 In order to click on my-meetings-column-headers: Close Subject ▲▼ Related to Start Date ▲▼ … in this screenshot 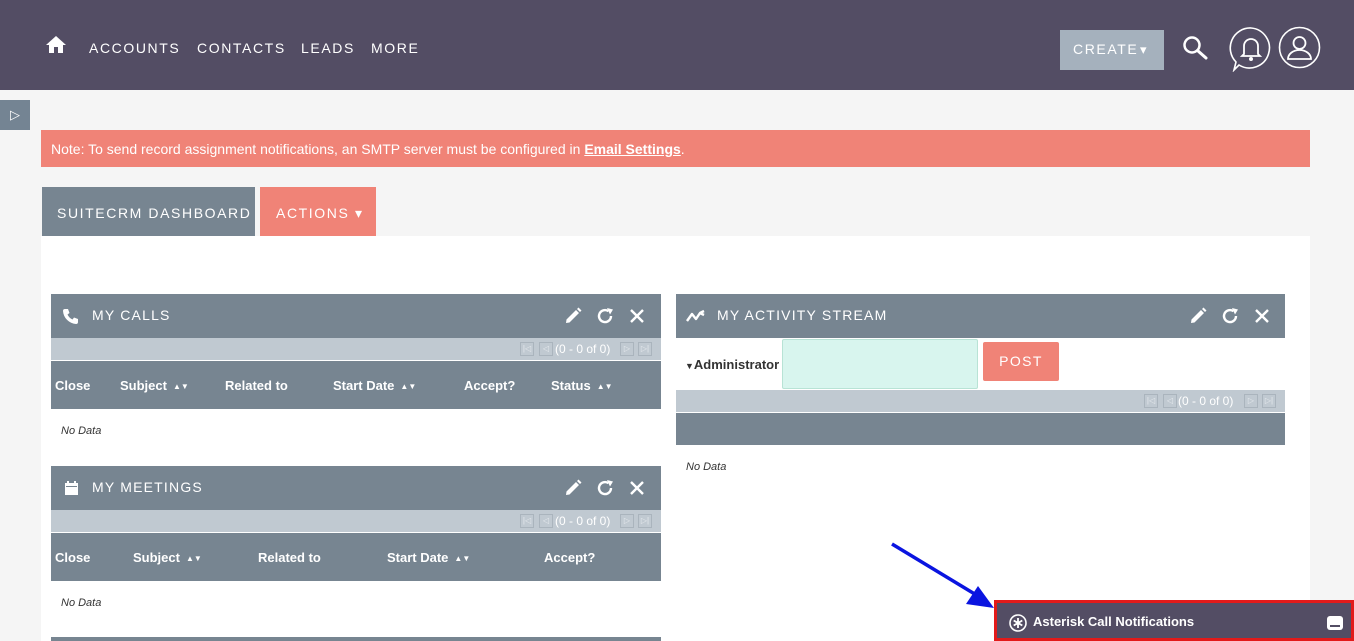, I will do `click(356, 557)`.